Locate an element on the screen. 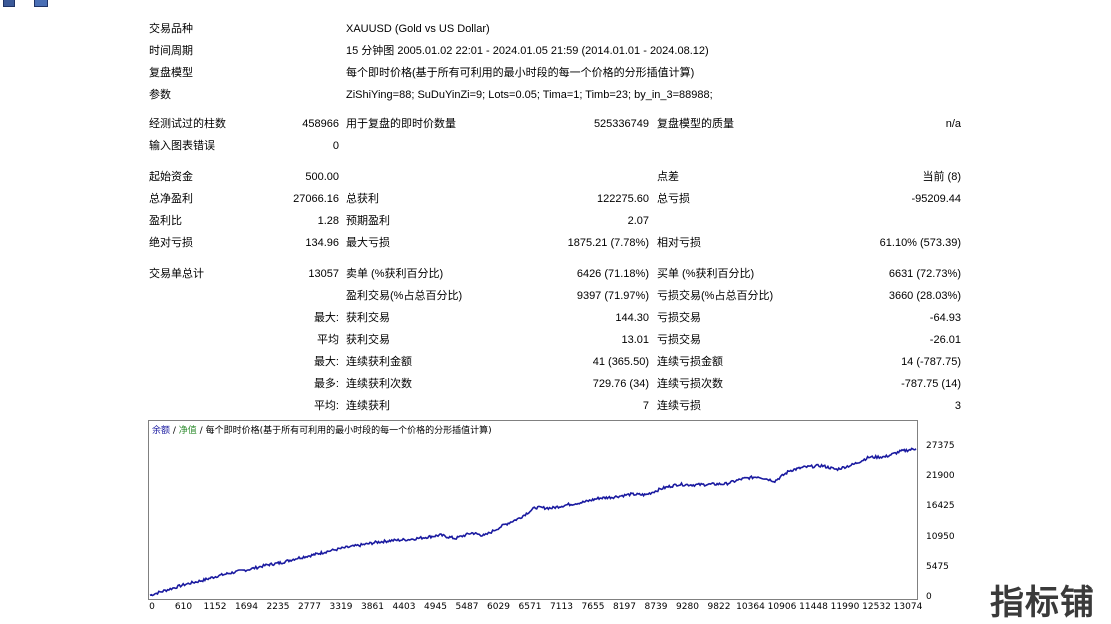 The width and height of the screenshot is (1111, 624). max-cons-loss-value: -787.75 (14) is located at coordinates (931, 384).